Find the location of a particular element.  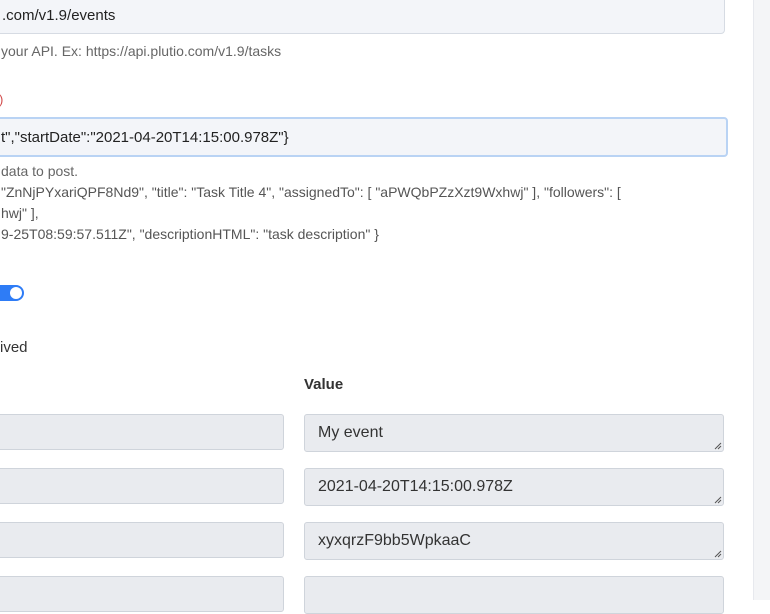

toggle-switch is located at coordinates (12, 293).